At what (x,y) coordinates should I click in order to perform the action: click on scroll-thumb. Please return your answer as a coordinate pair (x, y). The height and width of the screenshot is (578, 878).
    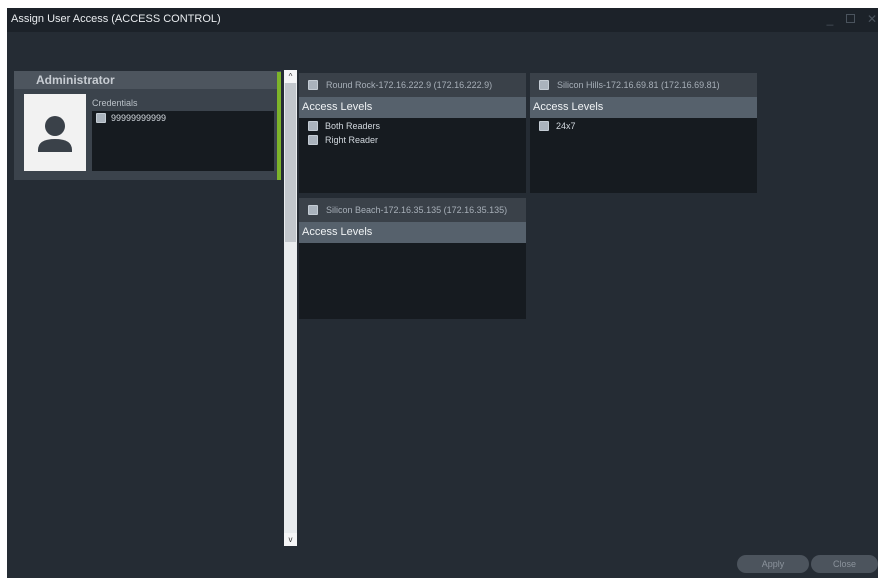
    Looking at the image, I should click on (290, 162).